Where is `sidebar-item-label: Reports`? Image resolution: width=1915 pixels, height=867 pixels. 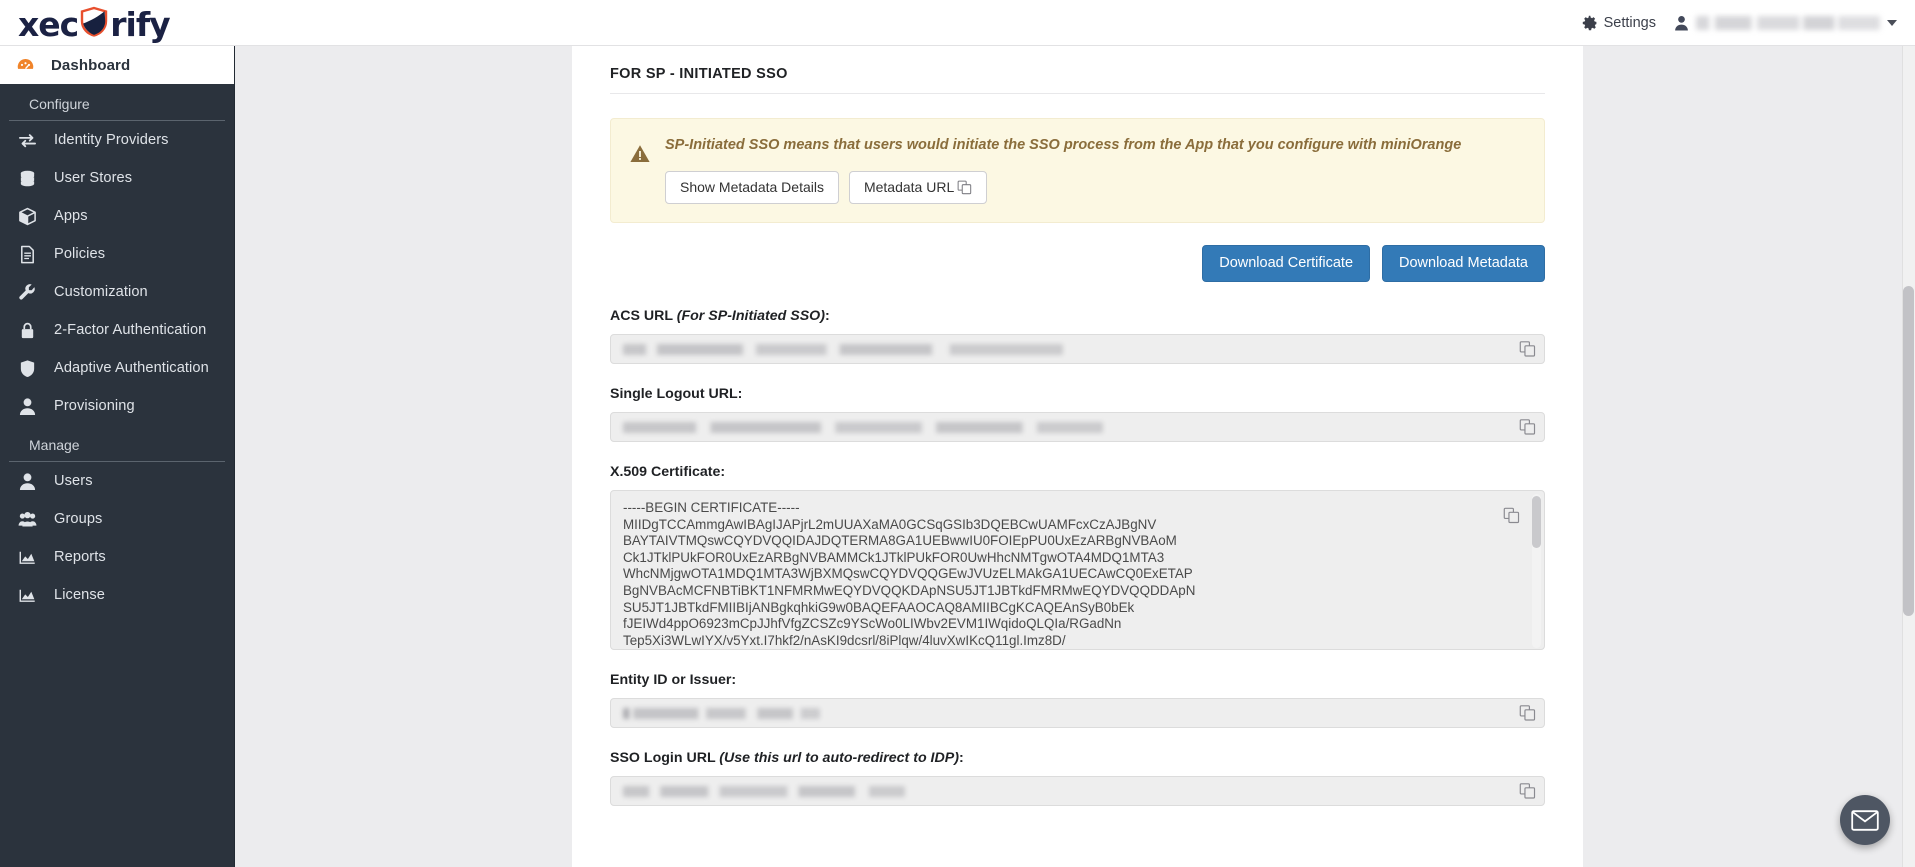
sidebar-item-label: Reports is located at coordinates (80, 557).